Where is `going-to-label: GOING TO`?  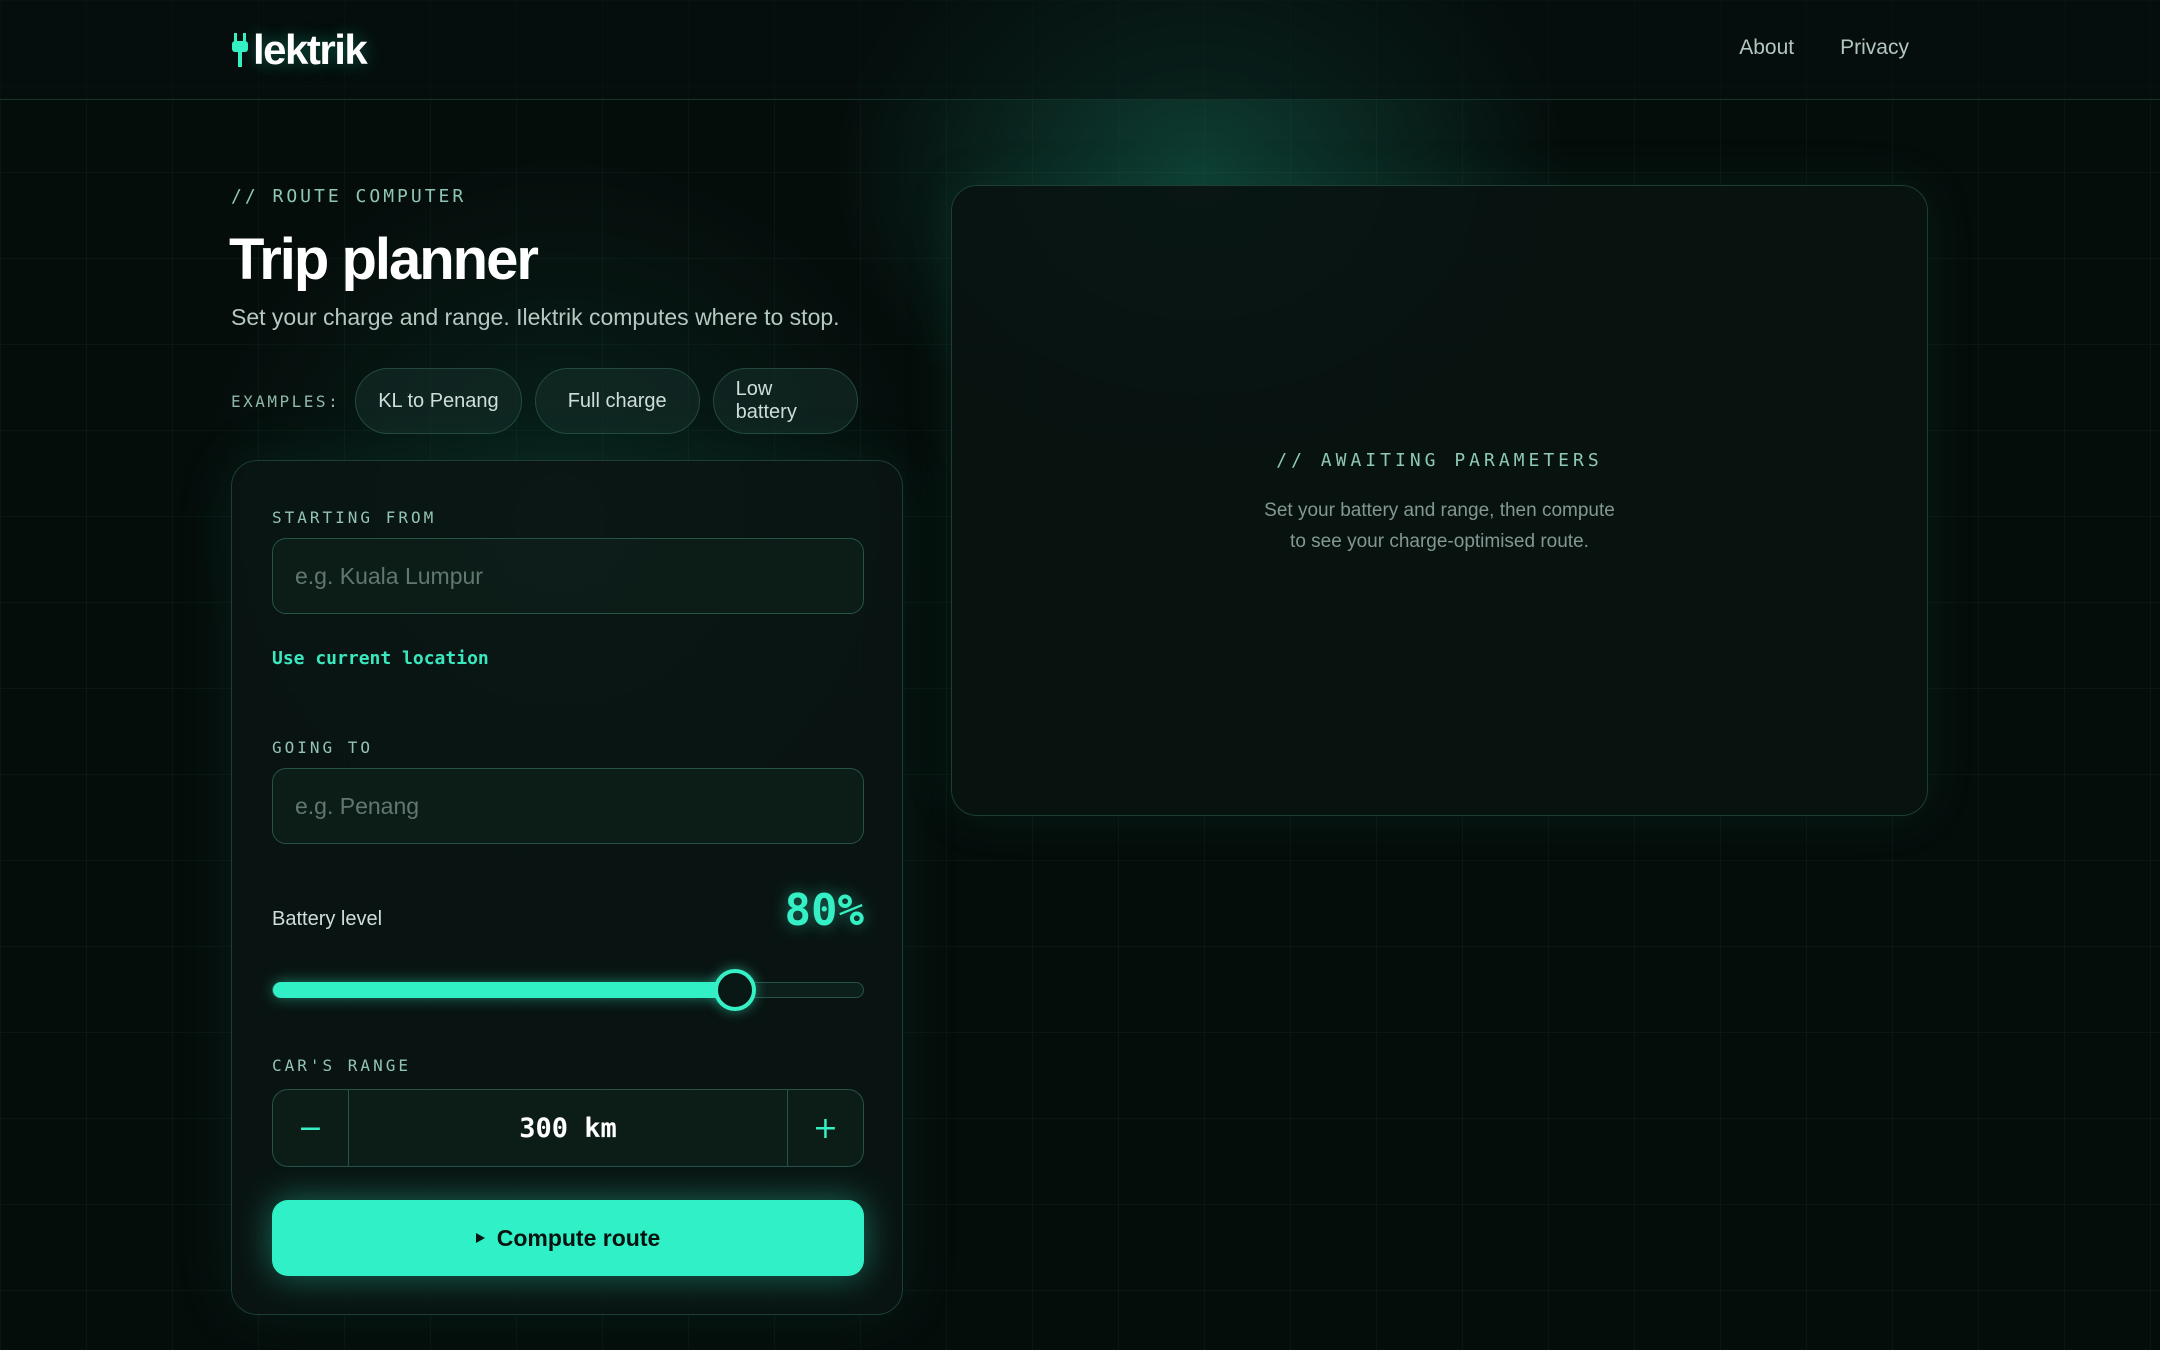
going-to-label: GOING TO is located at coordinates (323, 747).